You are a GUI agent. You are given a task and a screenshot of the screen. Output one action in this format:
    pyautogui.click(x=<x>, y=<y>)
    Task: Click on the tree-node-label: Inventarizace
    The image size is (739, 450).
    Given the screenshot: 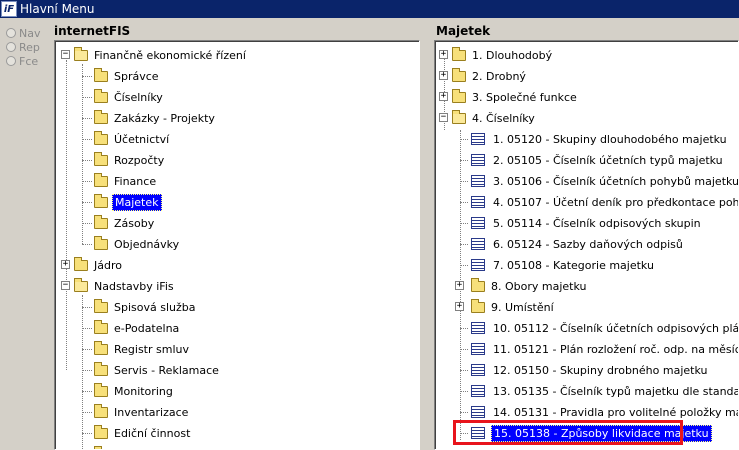 What is the action you would take?
    pyautogui.click(x=151, y=412)
    